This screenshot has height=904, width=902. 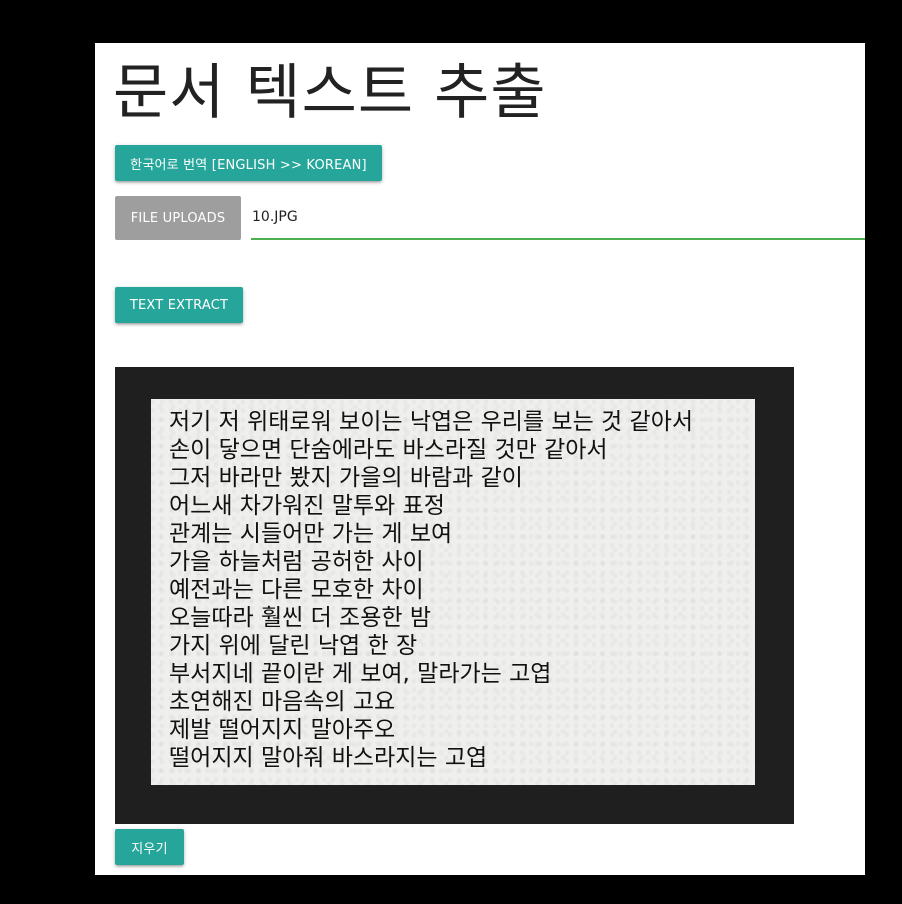 What do you see at coordinates (282, 702) in the screenshot?
I see `document-line: 초연해진 마음속의 고요` at bounding box center [282, 702].